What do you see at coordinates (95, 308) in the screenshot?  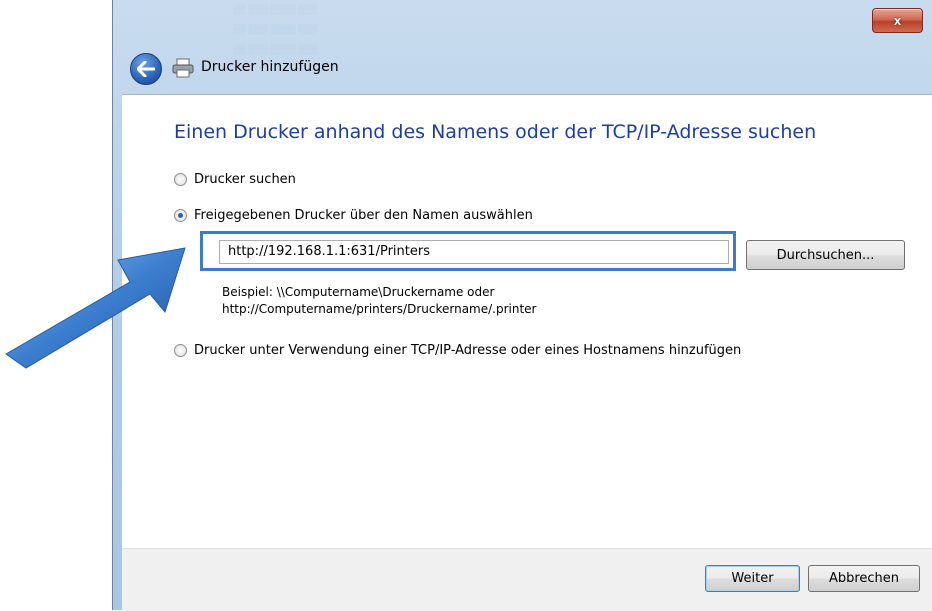 I see `pointer-arrow-icon` at bounding box center [95, 308].